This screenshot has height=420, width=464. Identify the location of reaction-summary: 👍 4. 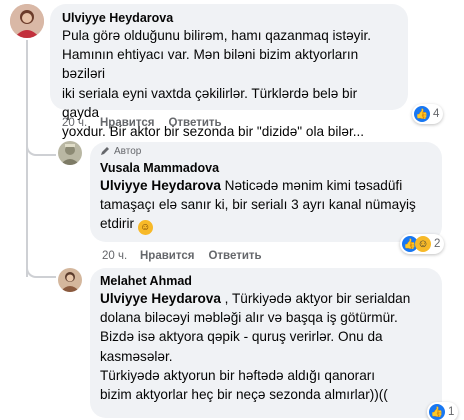
(428, 114).